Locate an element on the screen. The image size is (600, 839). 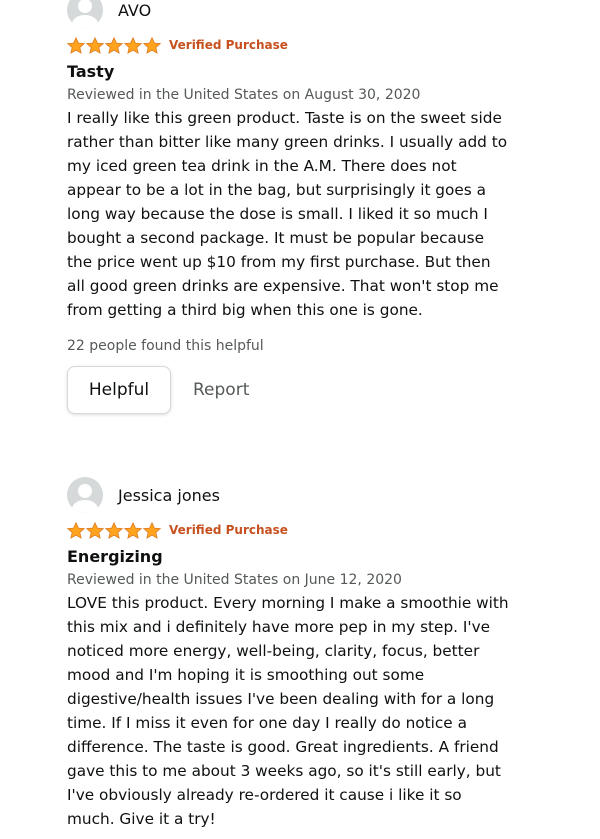
review-title: Tasty is located at coordinates (333, 72).